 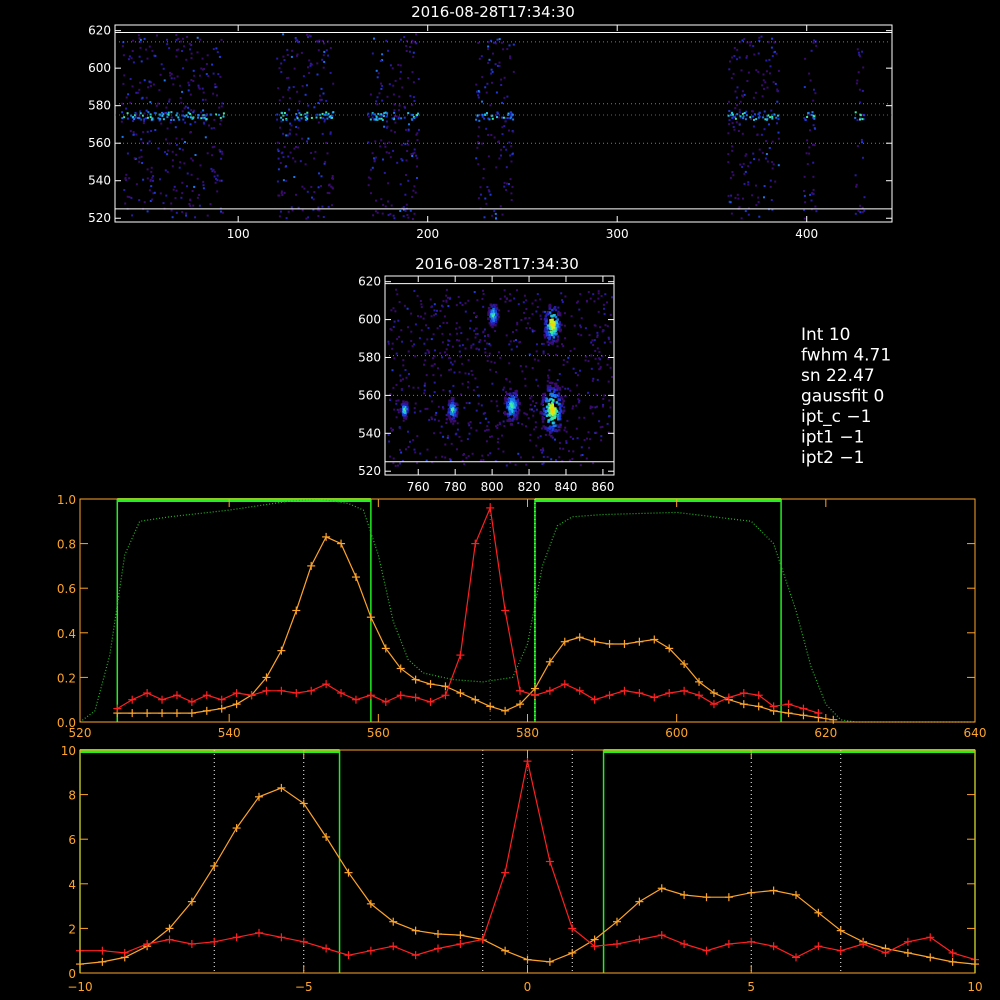 I want to click on offset-plot-series-orange-point, so click(x=706, y=897).